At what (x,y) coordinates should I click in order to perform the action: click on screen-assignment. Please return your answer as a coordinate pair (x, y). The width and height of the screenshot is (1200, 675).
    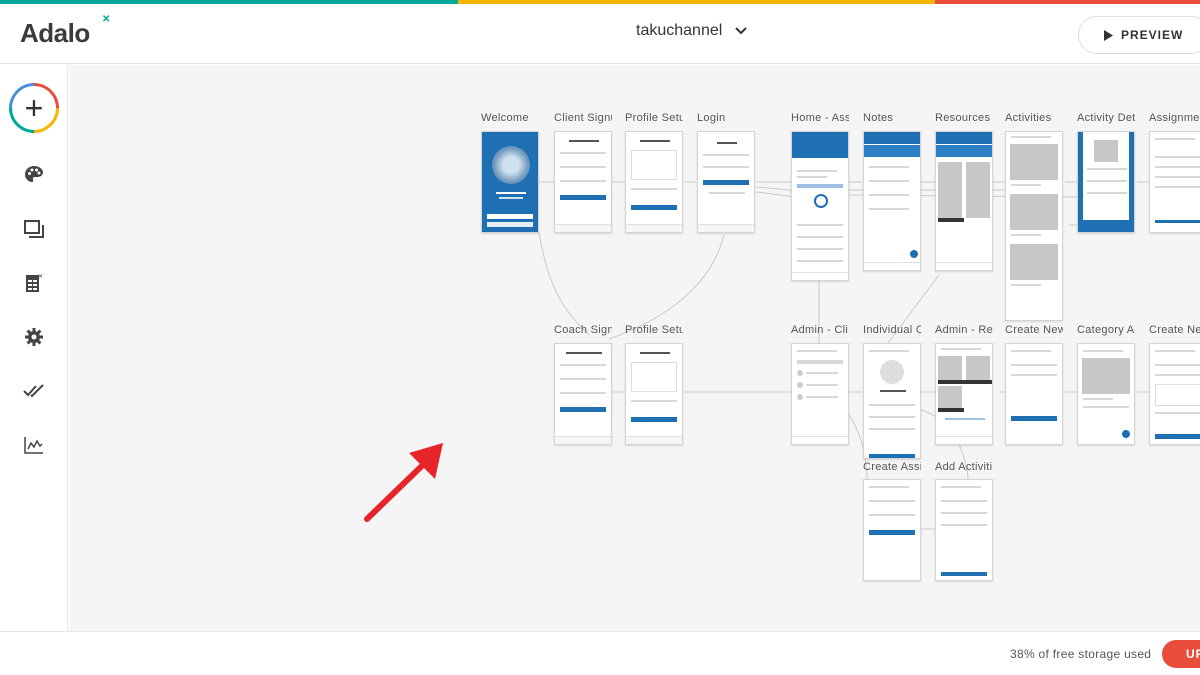
    Looking at the image, I should click on (1174, 182).